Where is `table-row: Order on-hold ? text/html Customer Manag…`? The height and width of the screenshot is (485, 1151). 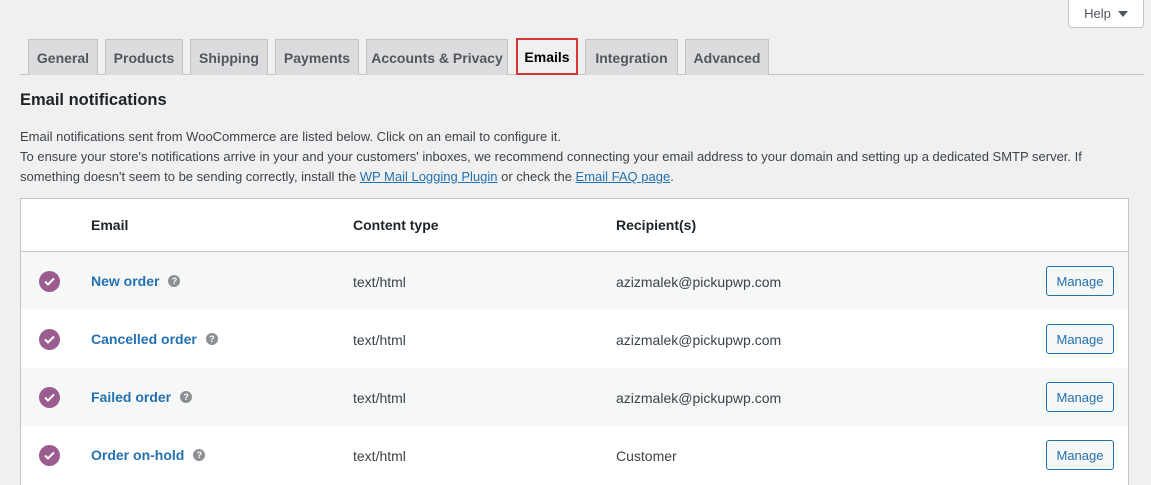
table-row: Order on-hold ? text/html Customer Manag… is located at coordinates (574, 455).